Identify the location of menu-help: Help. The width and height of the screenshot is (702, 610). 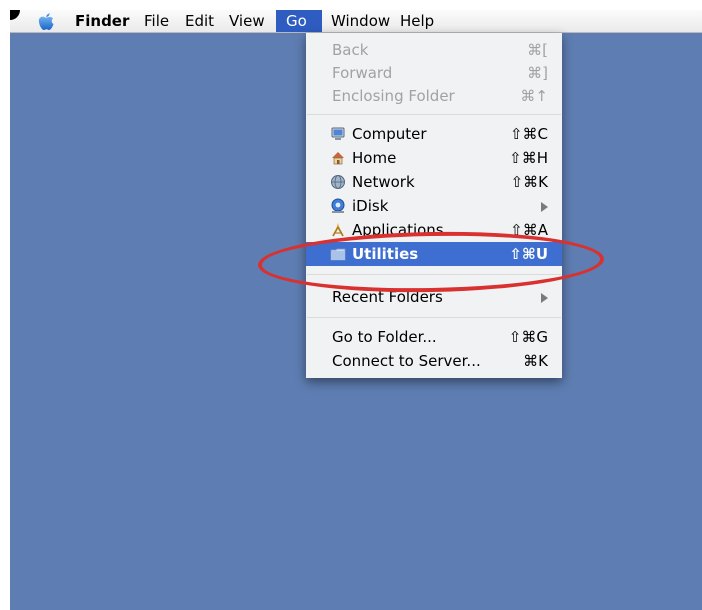
(417, 21).